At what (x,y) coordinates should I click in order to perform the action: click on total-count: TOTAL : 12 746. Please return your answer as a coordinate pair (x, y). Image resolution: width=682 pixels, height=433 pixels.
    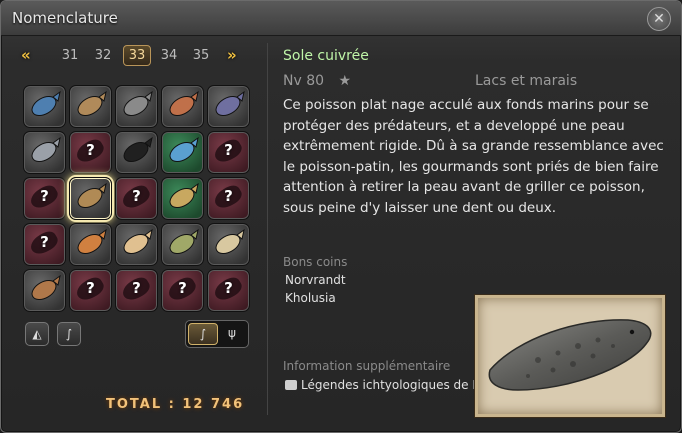
    Looking at the image, I should click on (175, 404).